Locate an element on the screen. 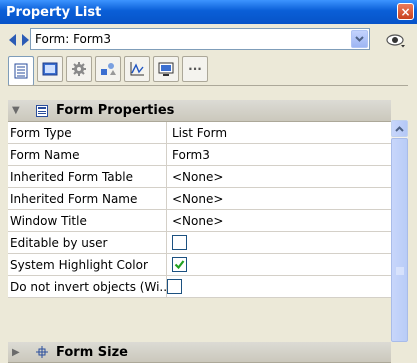 Image resolution: width=417 pixels, height=363 pixels. property-name: Form Type is located at coordinates (87, 132).